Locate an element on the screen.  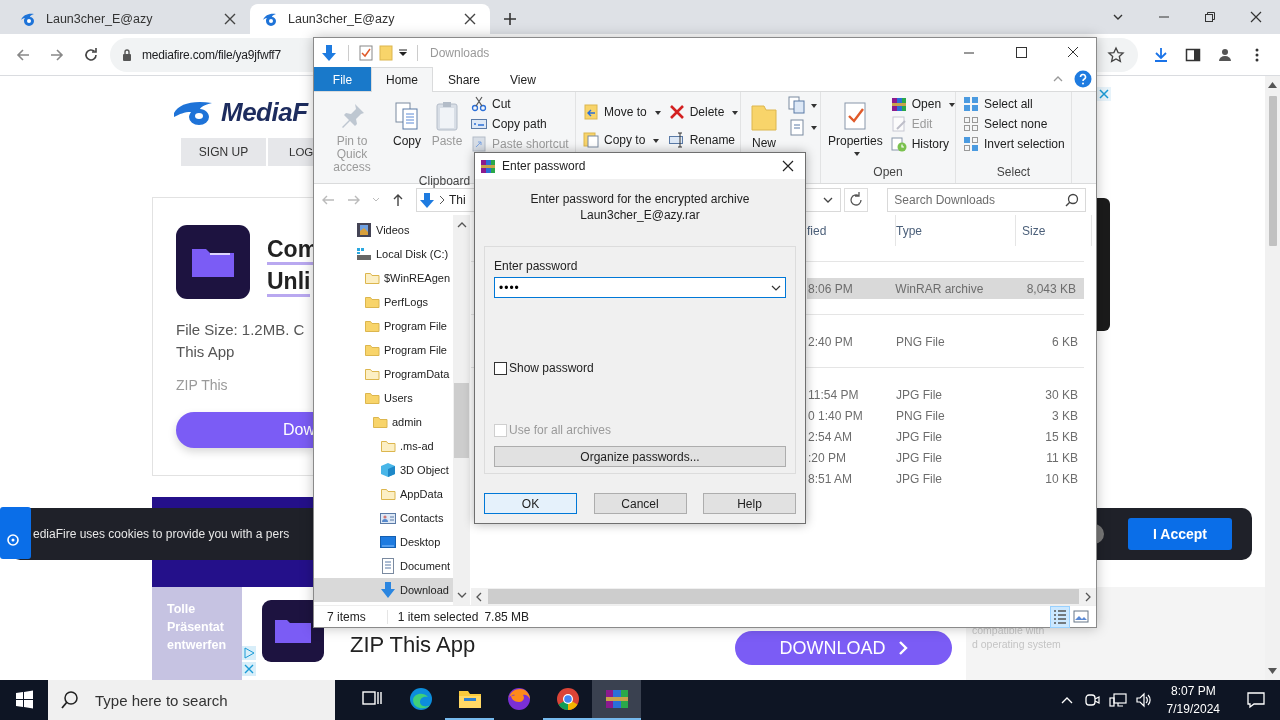
table-cell-text: :20 PM is located at coordinates (827, 458).